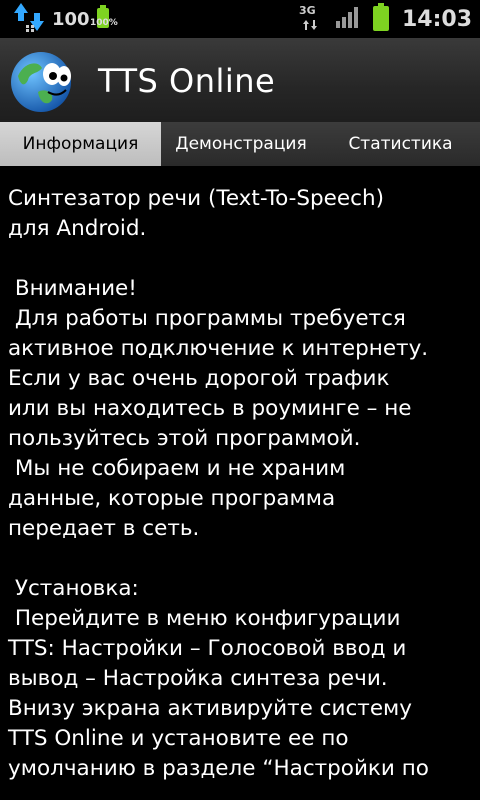 The image size is (480, 800). I want to click on clock: 14:03, so click(436, 19).